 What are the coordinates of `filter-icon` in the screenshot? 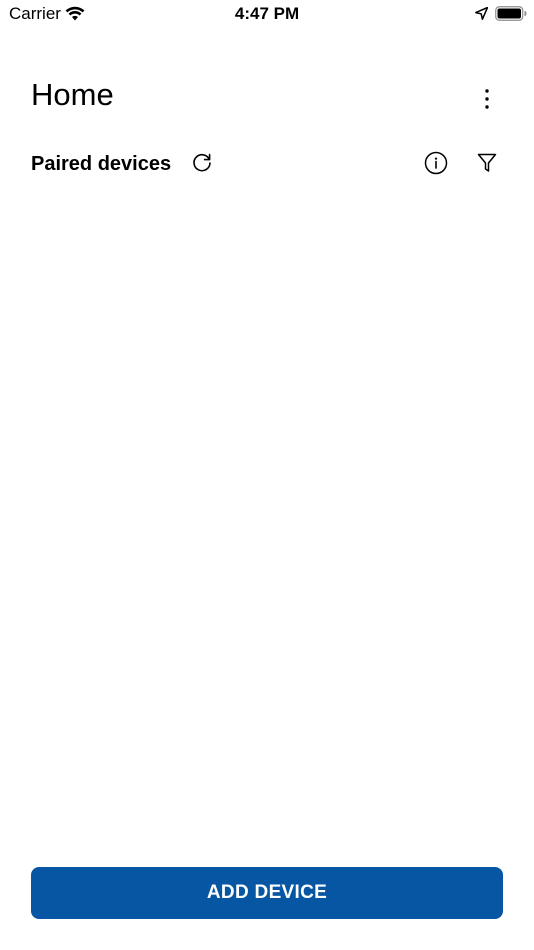 It's located at (487, 162).